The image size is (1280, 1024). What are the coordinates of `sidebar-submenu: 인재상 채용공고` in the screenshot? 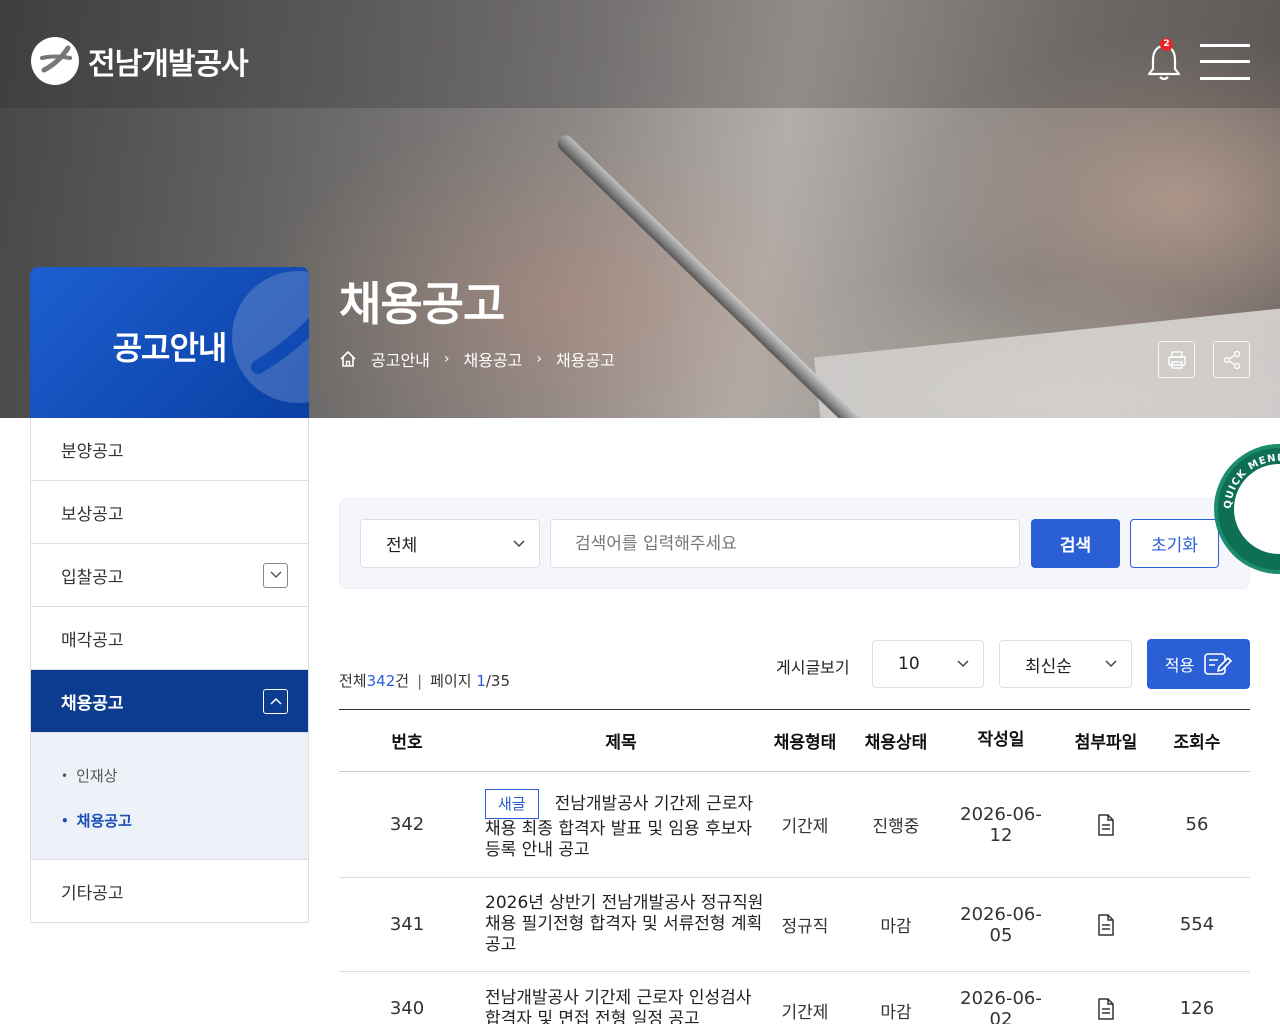 It's located at (169, 796).